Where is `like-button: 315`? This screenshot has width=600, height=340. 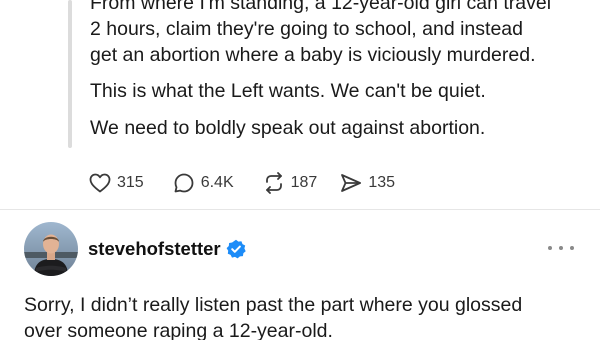
like-button: 315 is located at coordinates (116, 183).